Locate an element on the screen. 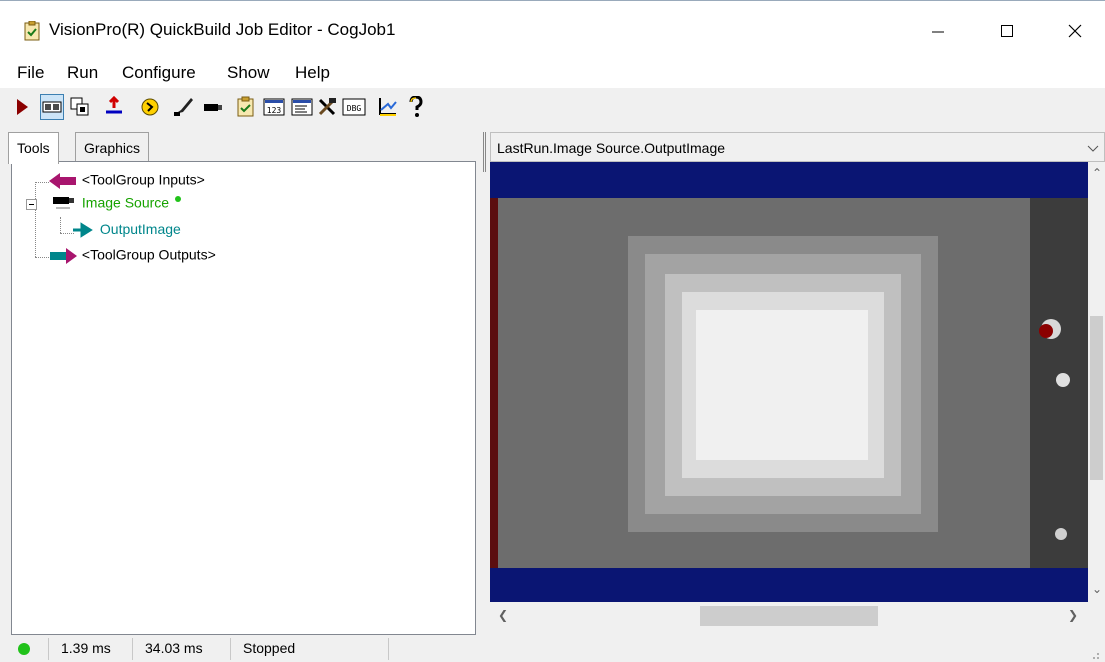  resize-grip-icon is located at coordinates (1095, 655).